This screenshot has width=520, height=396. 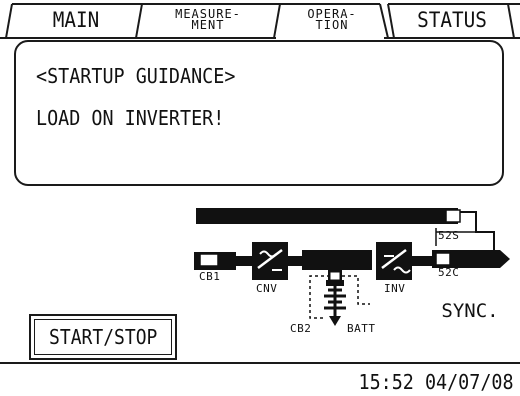 I want to click on breaker-52s, so click(x=453, y=216).